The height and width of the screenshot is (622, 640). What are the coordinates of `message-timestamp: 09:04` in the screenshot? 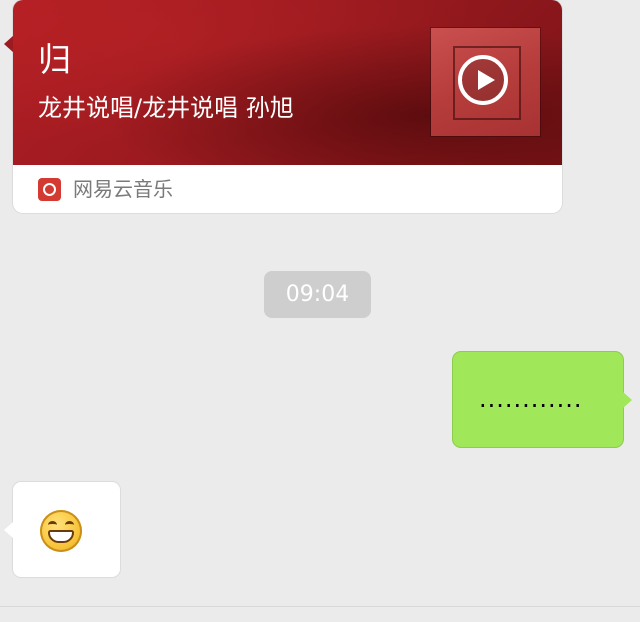 It's located at (317, 294).